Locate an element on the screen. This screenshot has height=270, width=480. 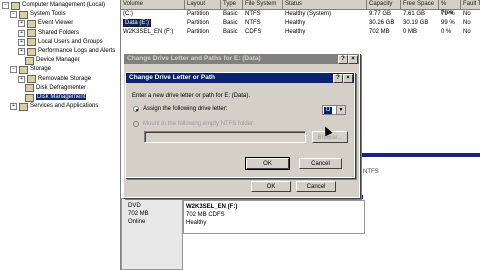
cell-file-system: CDFS is located at coordinates (252, 32).